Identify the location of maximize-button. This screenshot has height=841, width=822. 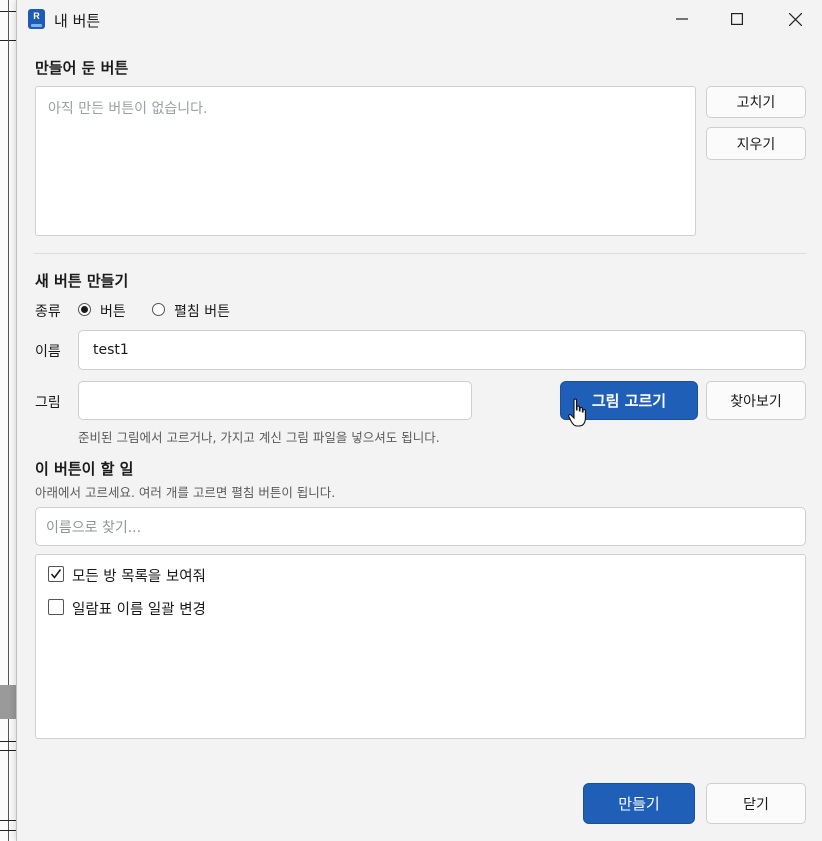
(737, 19).